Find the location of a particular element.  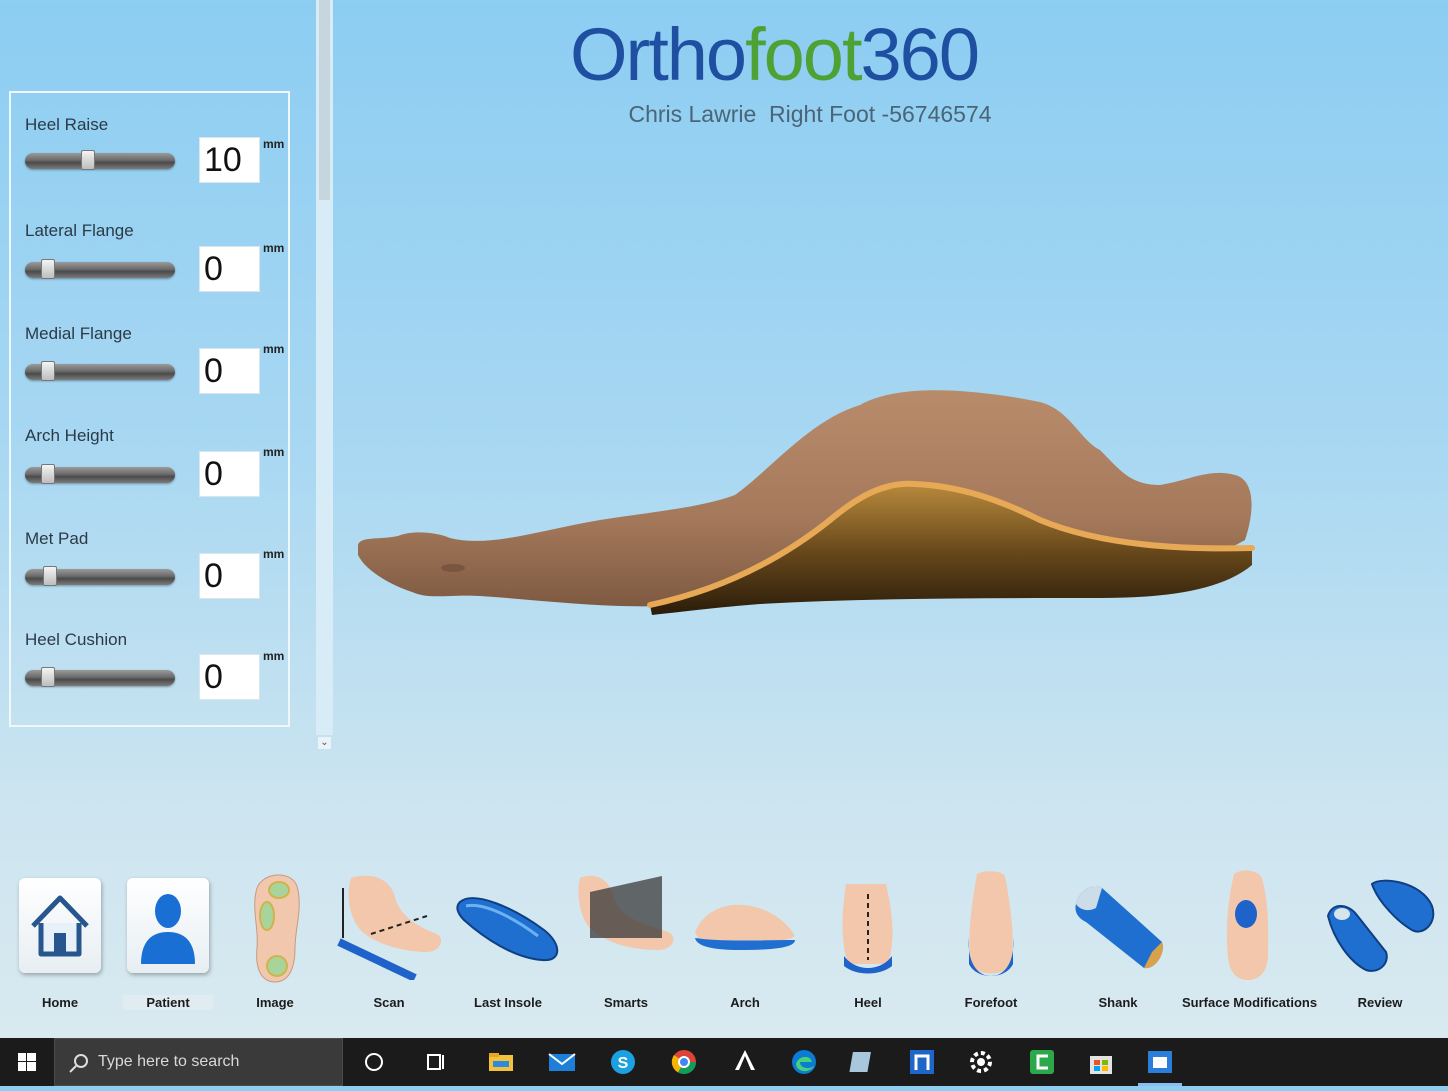

windows-taskbar: Type here to search S is located at coordinates (724, 1062).